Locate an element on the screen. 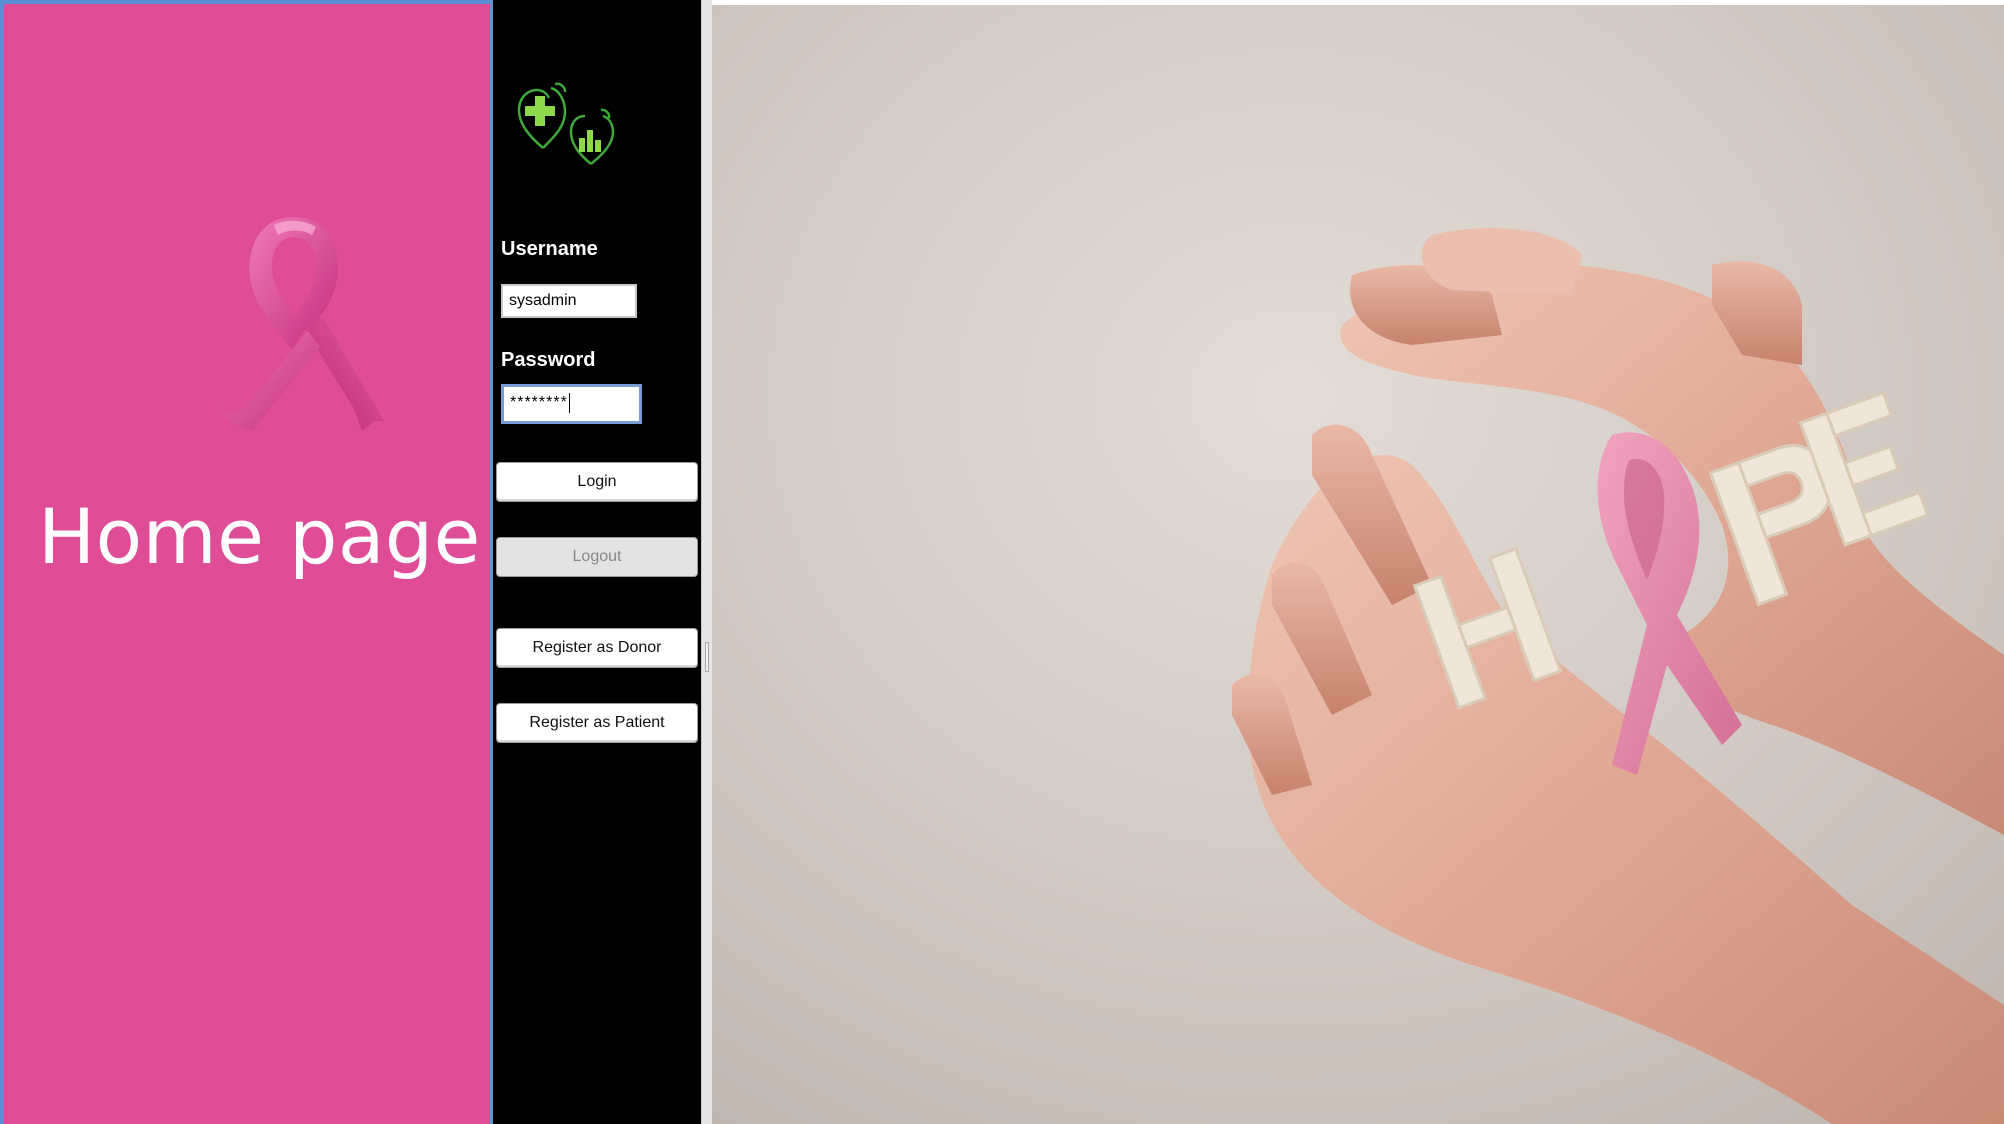  register-patient-button: Register as Patient is located at coordinates (597, 723).